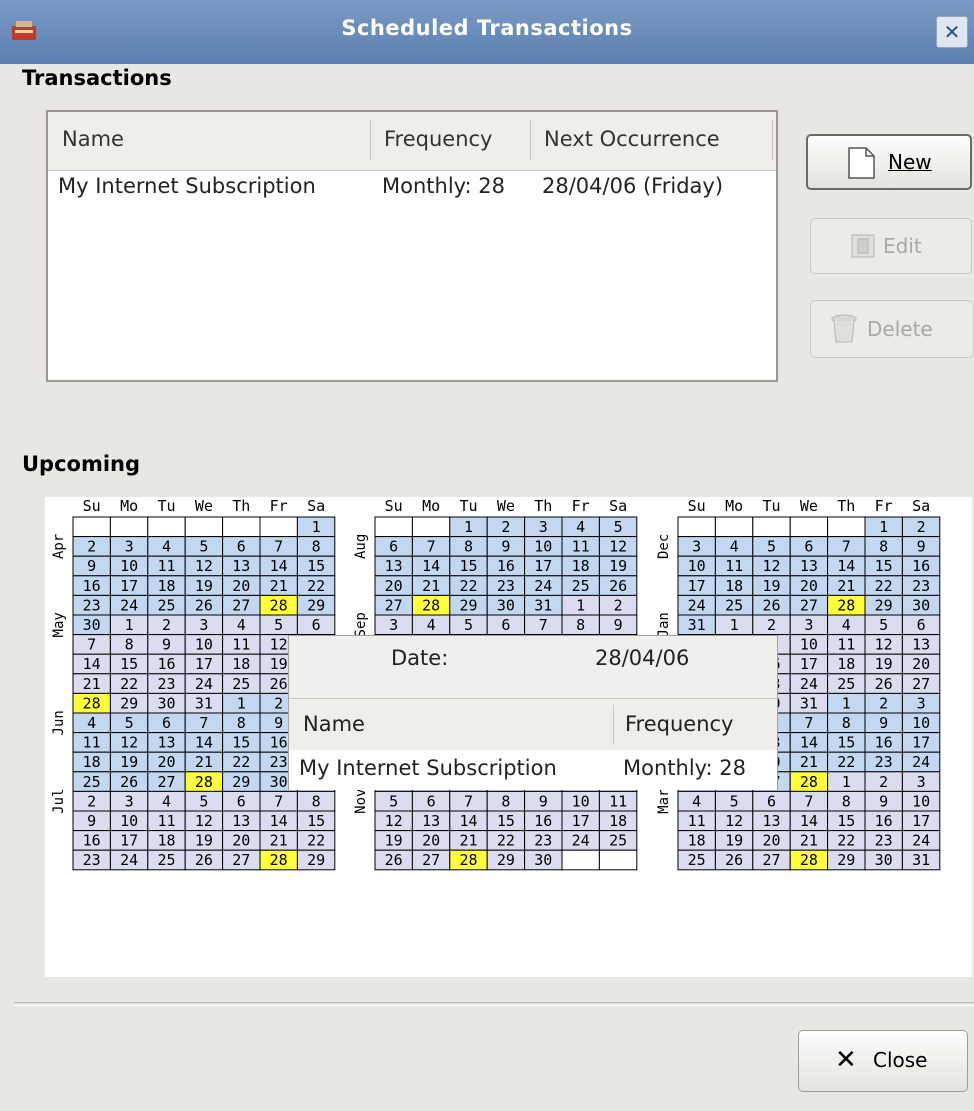 This screenshot has height=1111, width=974. What do you see at coordinates (166, 664) in the screenshot?
I see `calendar-day-number: 16` at bounding box center [166, 664].